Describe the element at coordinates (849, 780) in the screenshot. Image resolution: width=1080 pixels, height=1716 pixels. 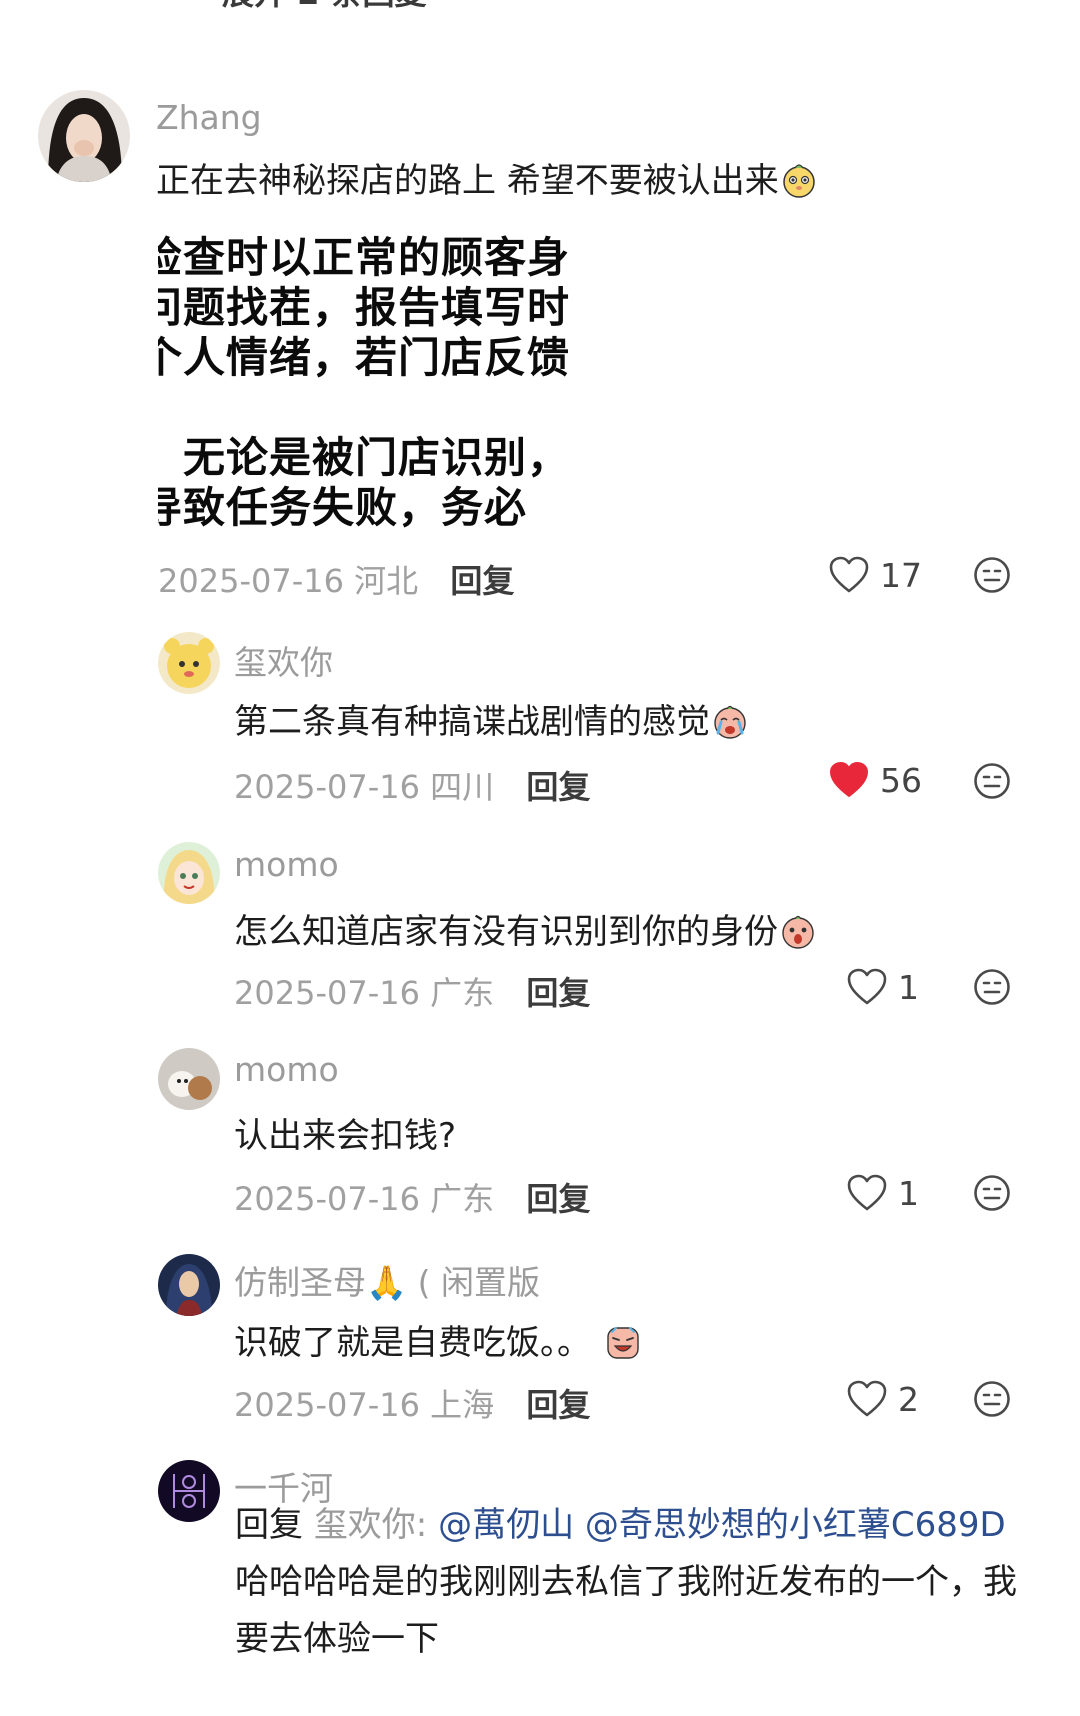
I see `heart-filled-icon` at that location.